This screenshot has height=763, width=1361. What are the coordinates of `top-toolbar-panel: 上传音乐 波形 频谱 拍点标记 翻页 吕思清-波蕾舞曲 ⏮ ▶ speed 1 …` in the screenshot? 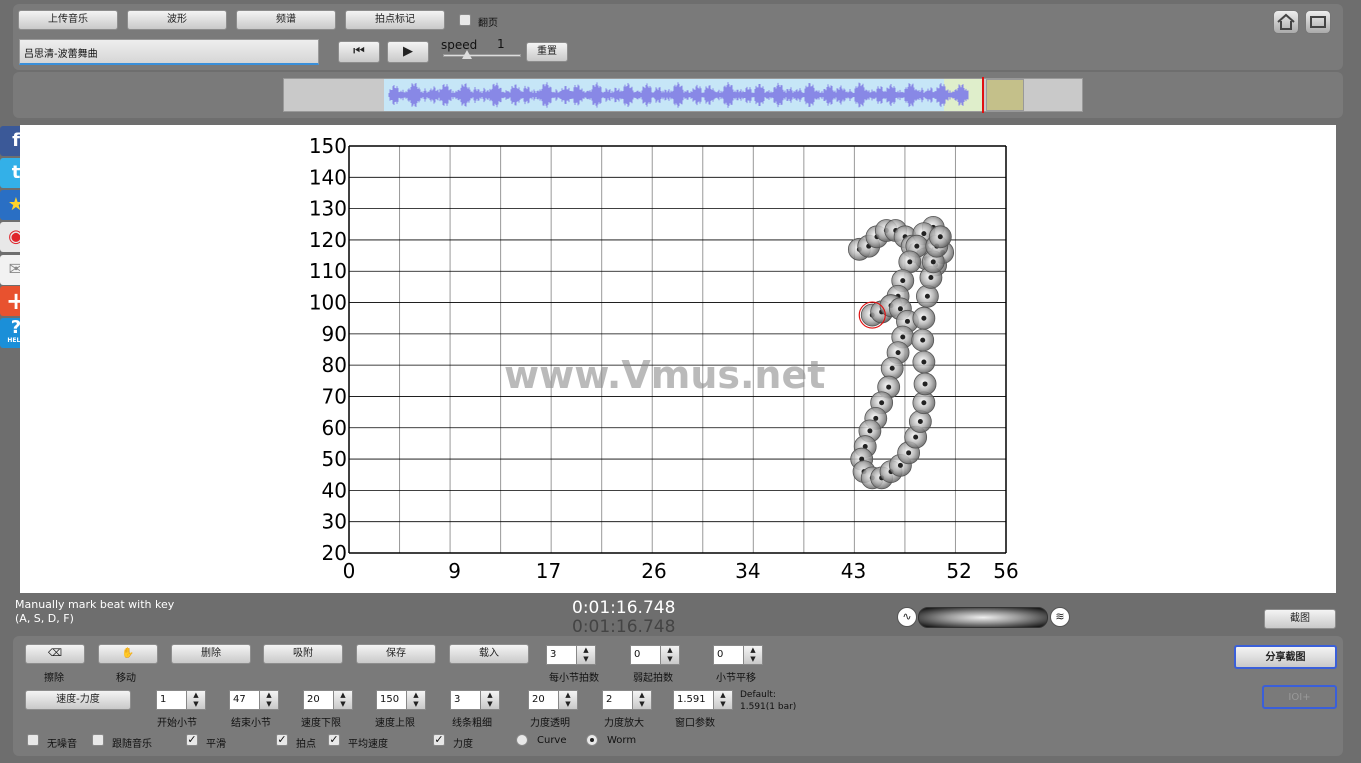 It's located at (678, 37).